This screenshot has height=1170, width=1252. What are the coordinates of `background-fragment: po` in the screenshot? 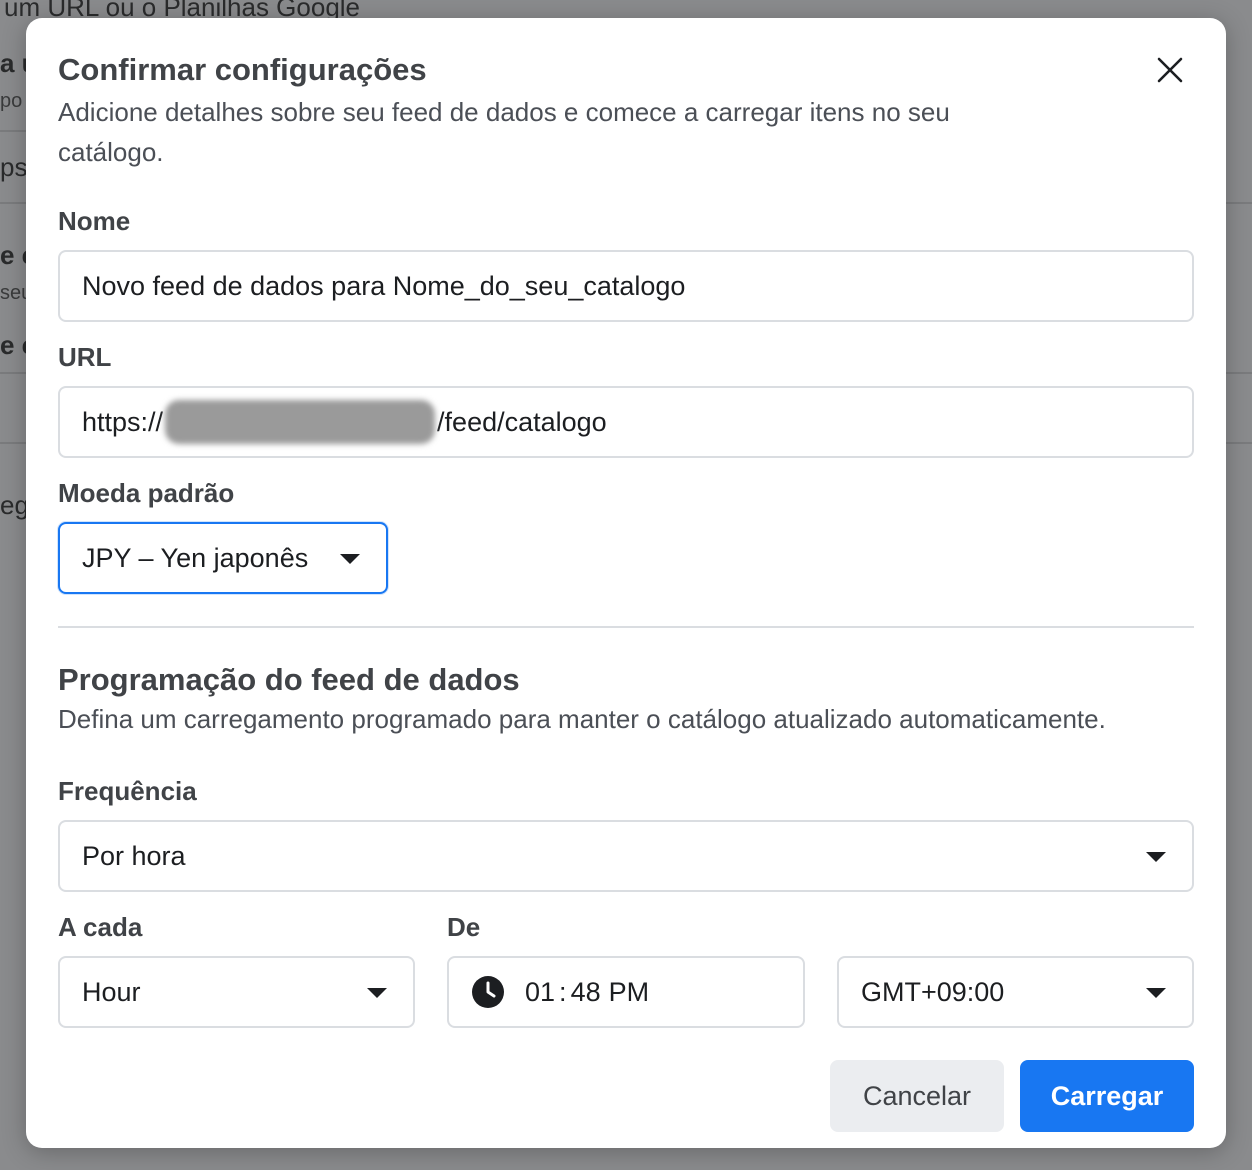 It's located at (11, 101).